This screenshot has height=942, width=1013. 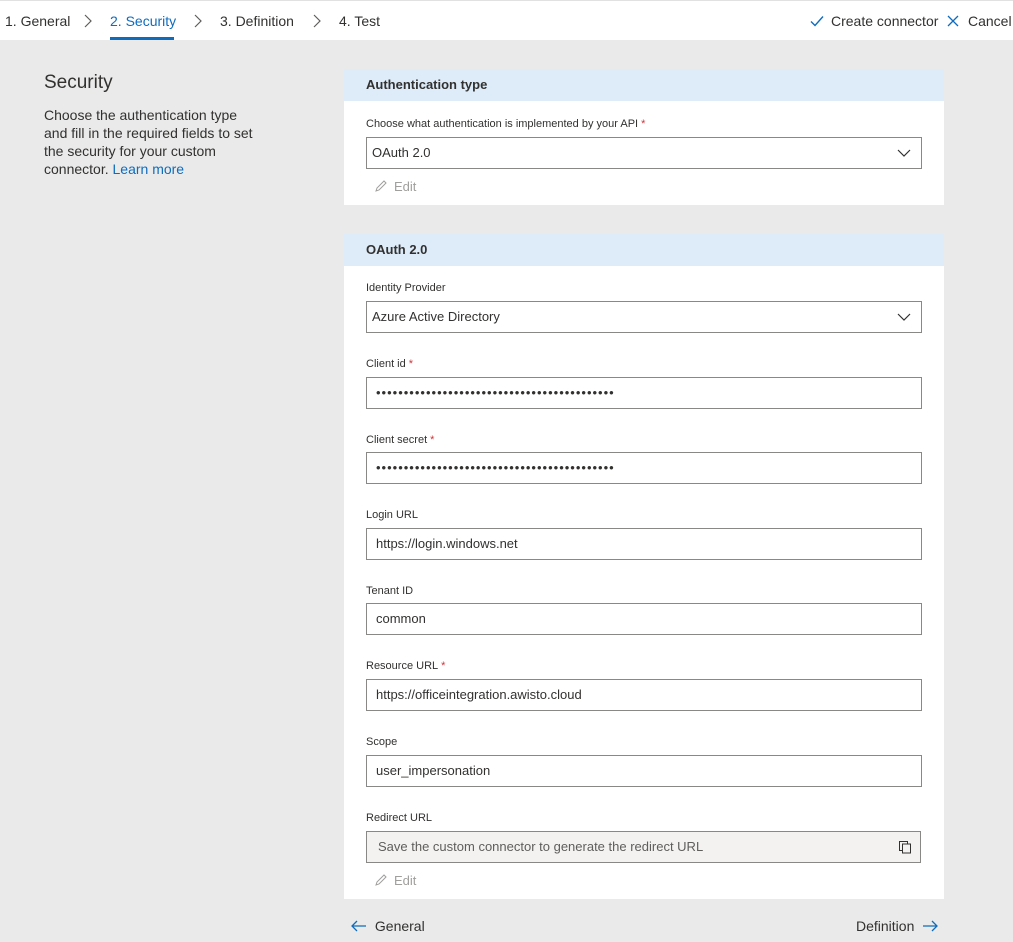 I want to click on resource-url-label: Resource URL *, so click(x=405, y=666).